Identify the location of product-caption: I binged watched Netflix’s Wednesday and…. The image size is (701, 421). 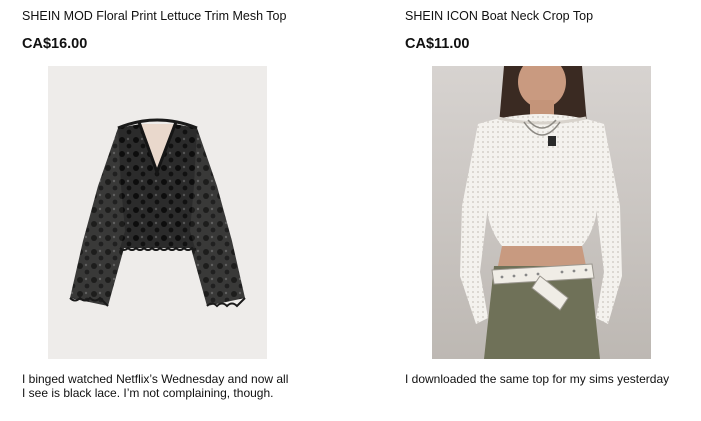
(155, 386).